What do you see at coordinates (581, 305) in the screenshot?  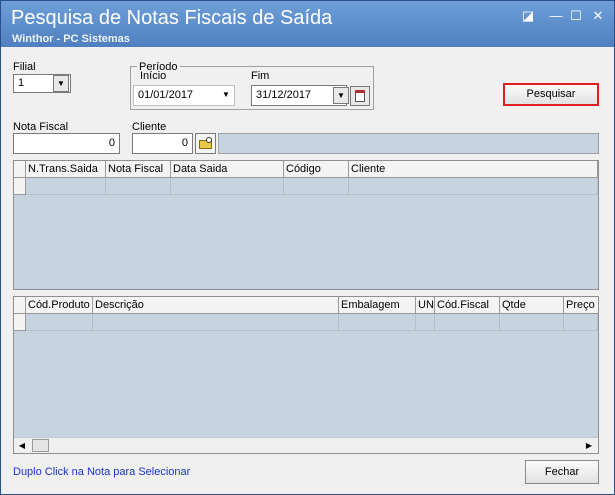 I see `column-header: Preço` at bounding box center [581, 305].